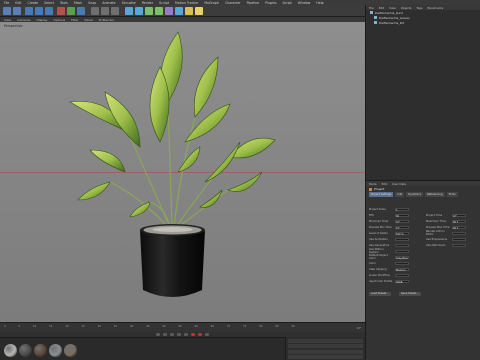  I want to click on render-view-icon, so click(95, 11).